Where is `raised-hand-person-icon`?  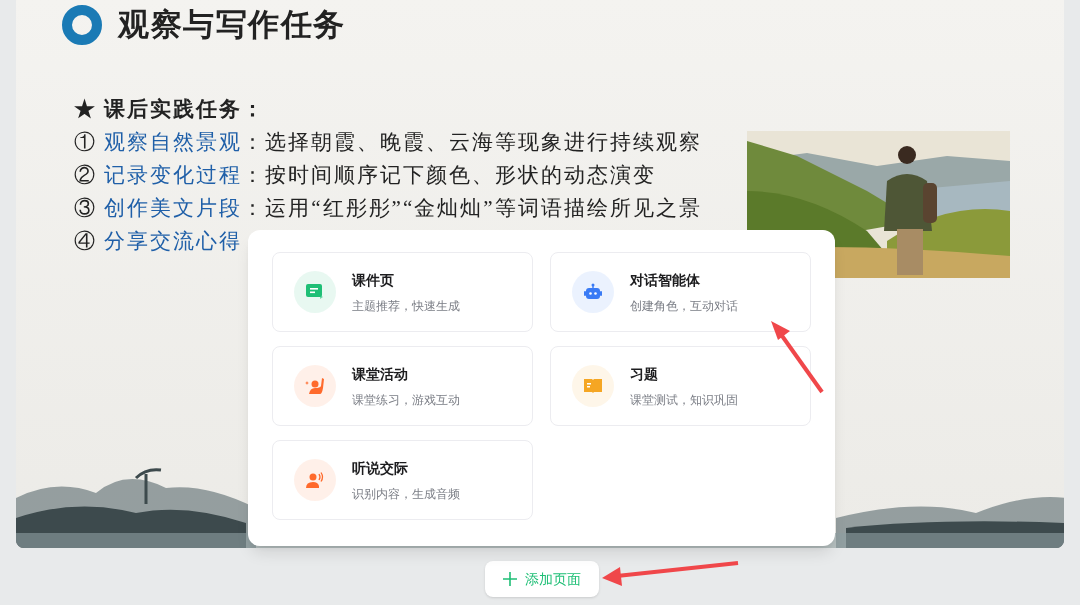 raised-hand-person-icon is located at coordinates (315, 386).